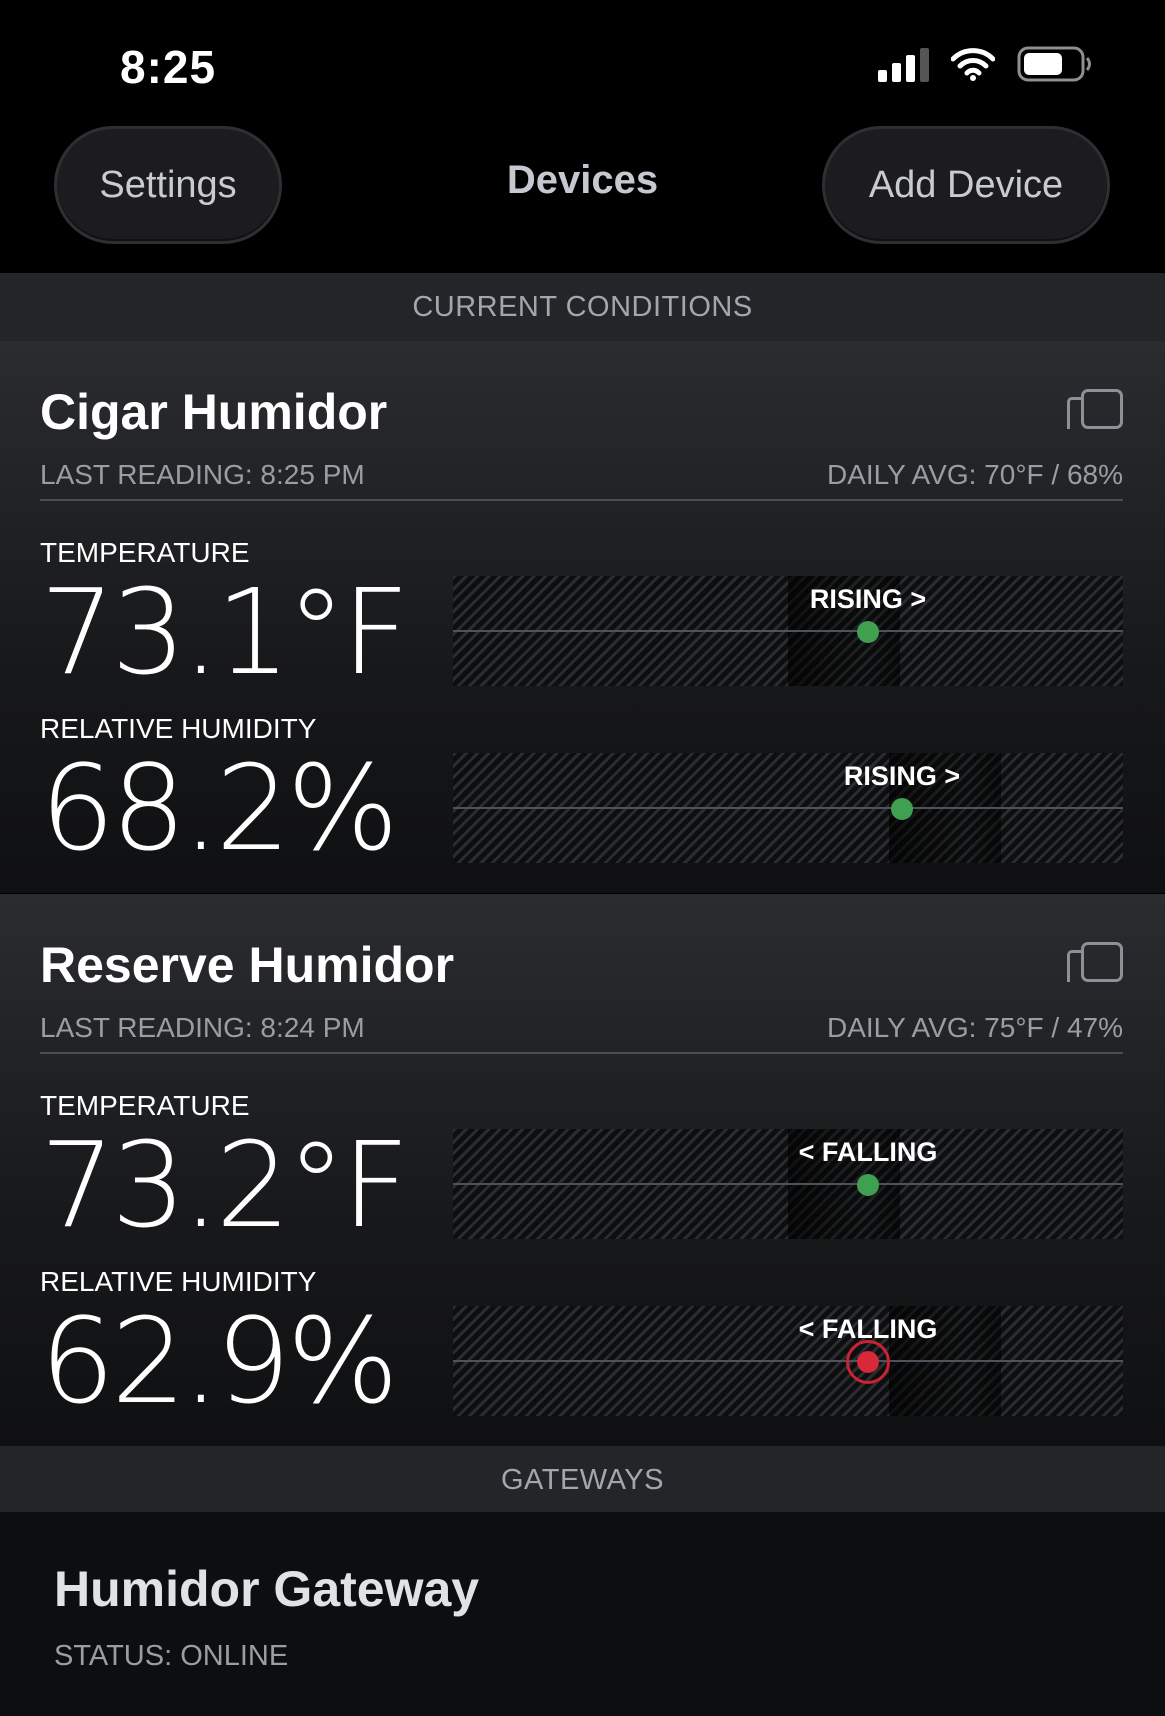  I want to click on nav-bar: Settings Devices Add Device, so click(582, 196).